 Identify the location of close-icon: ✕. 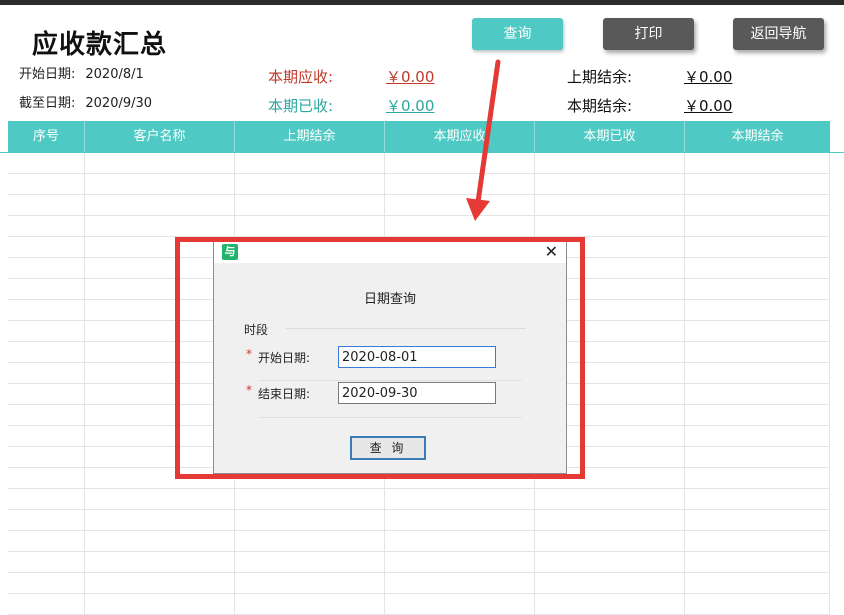
(551, 251).